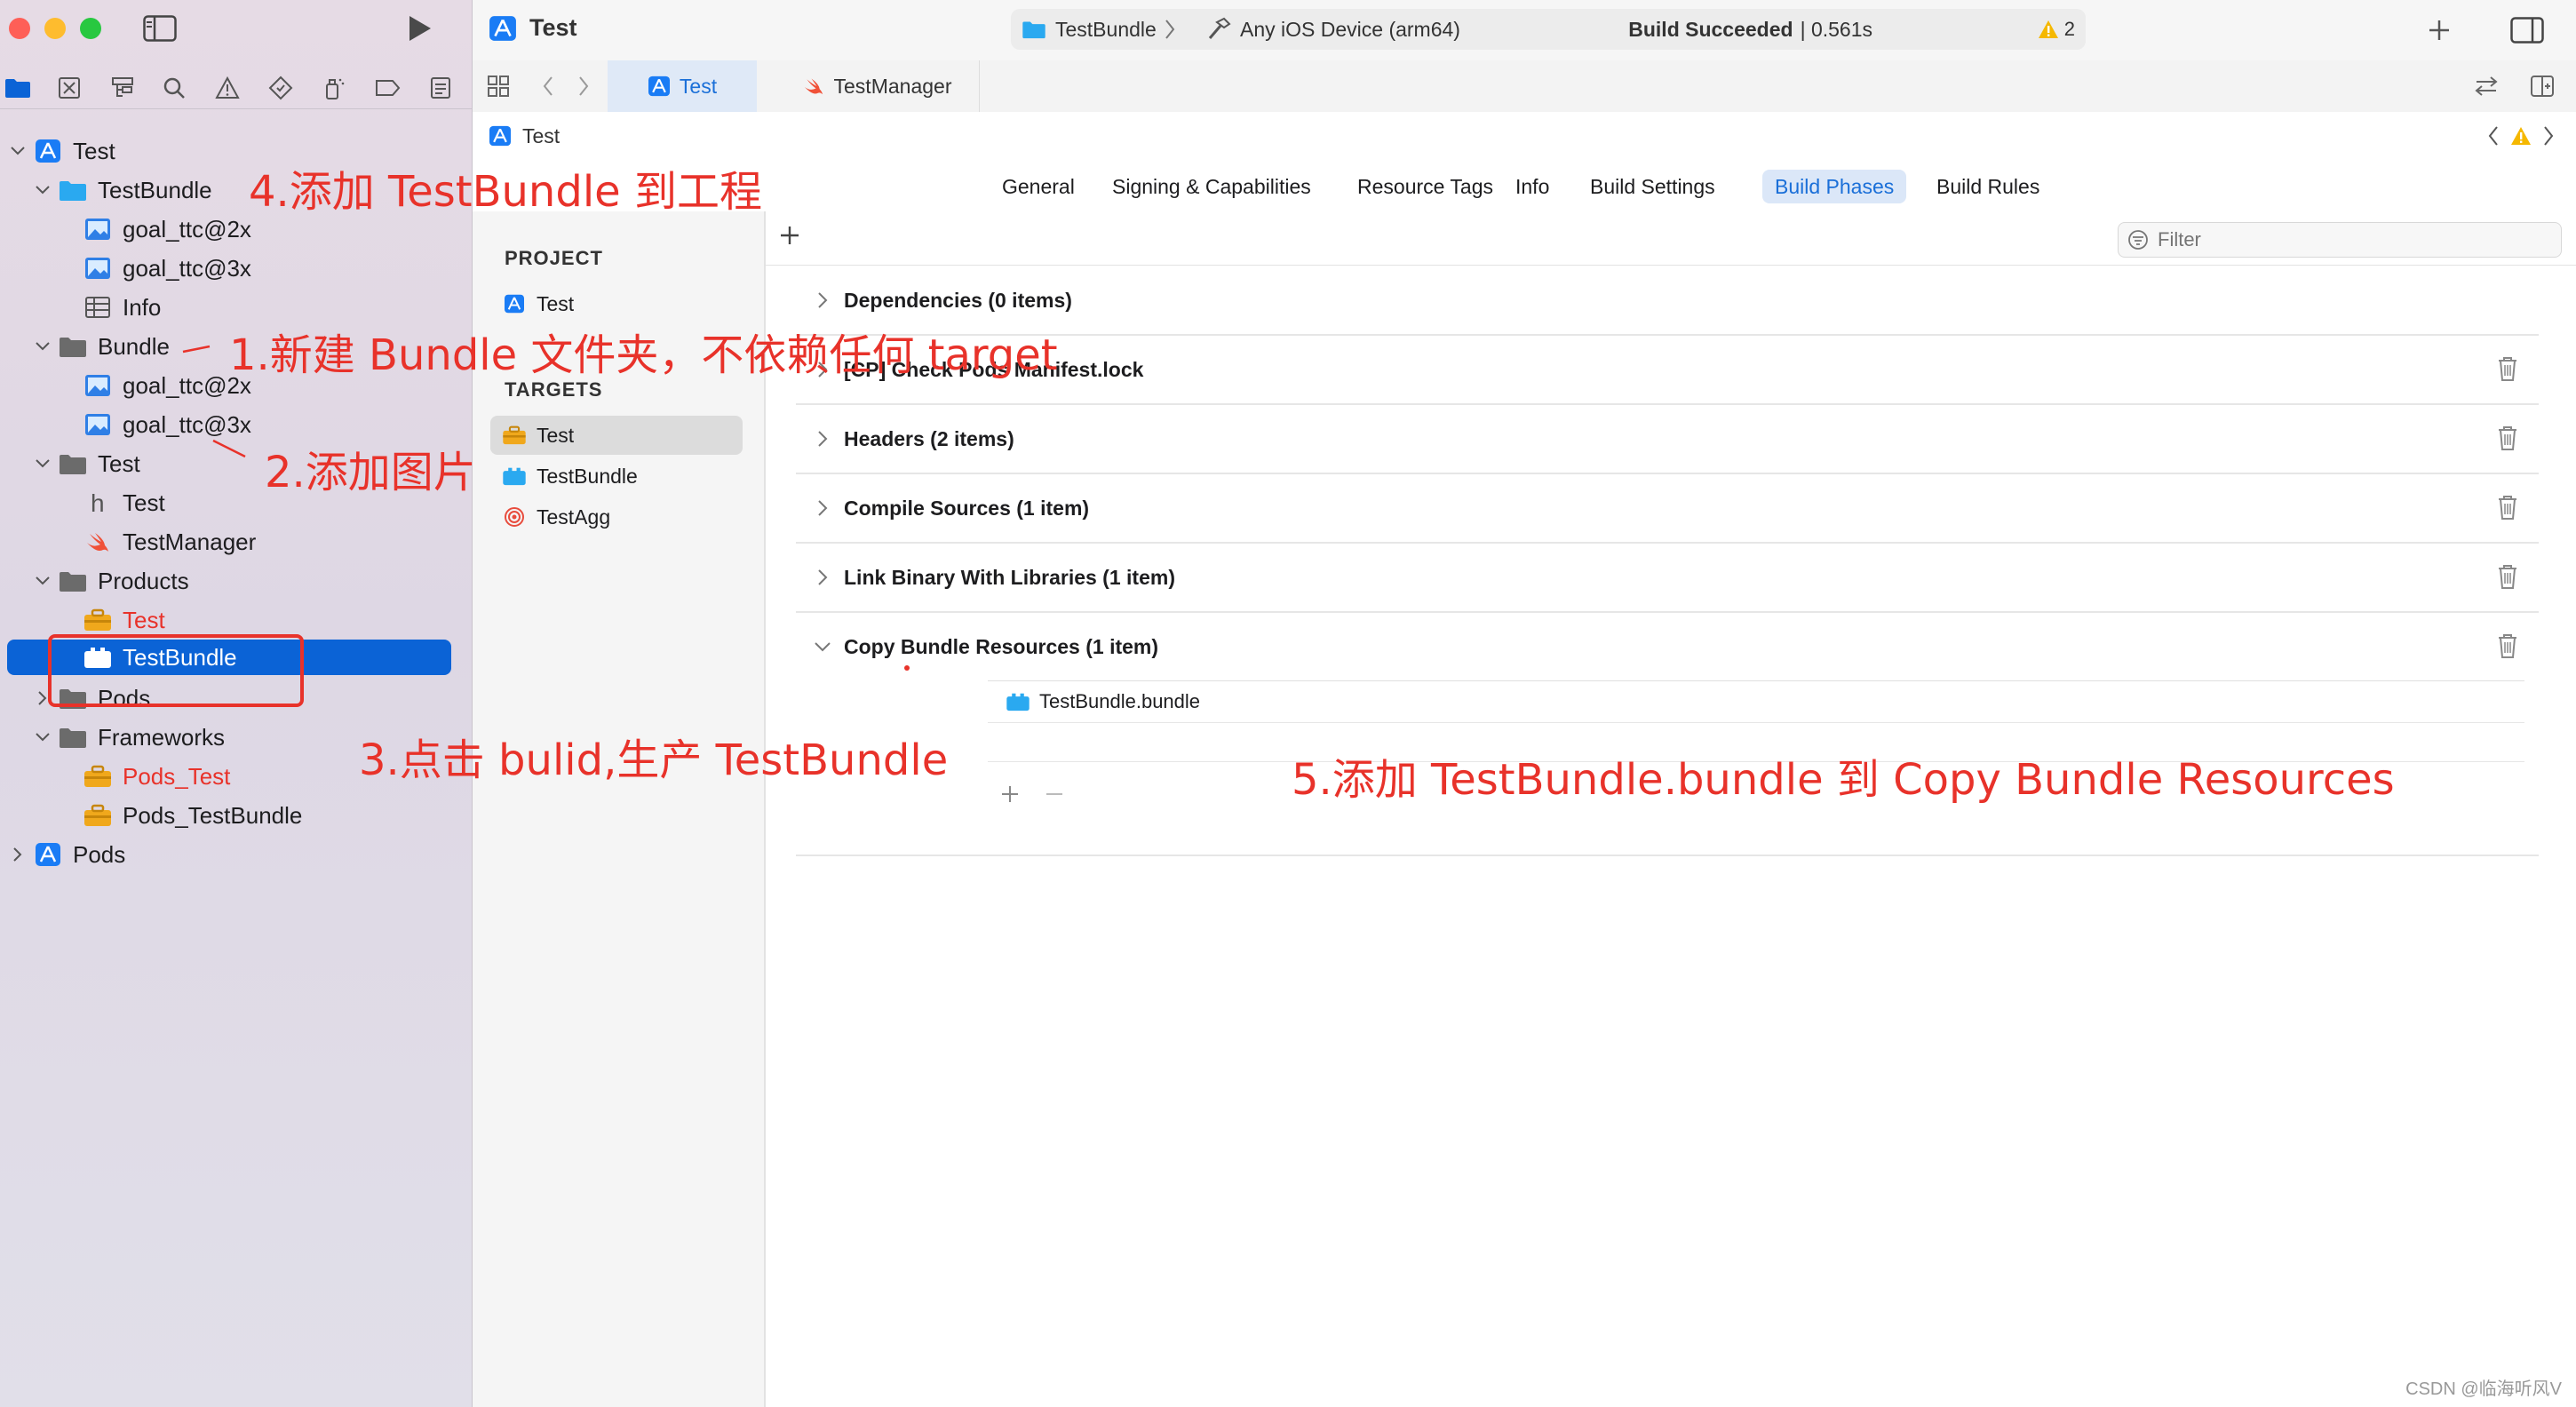 This screenshot has height=1407, width=2576. Describe the element at coordinates (546, 508) in the screenshot. I see `annotation-pointer-lines` at that location.